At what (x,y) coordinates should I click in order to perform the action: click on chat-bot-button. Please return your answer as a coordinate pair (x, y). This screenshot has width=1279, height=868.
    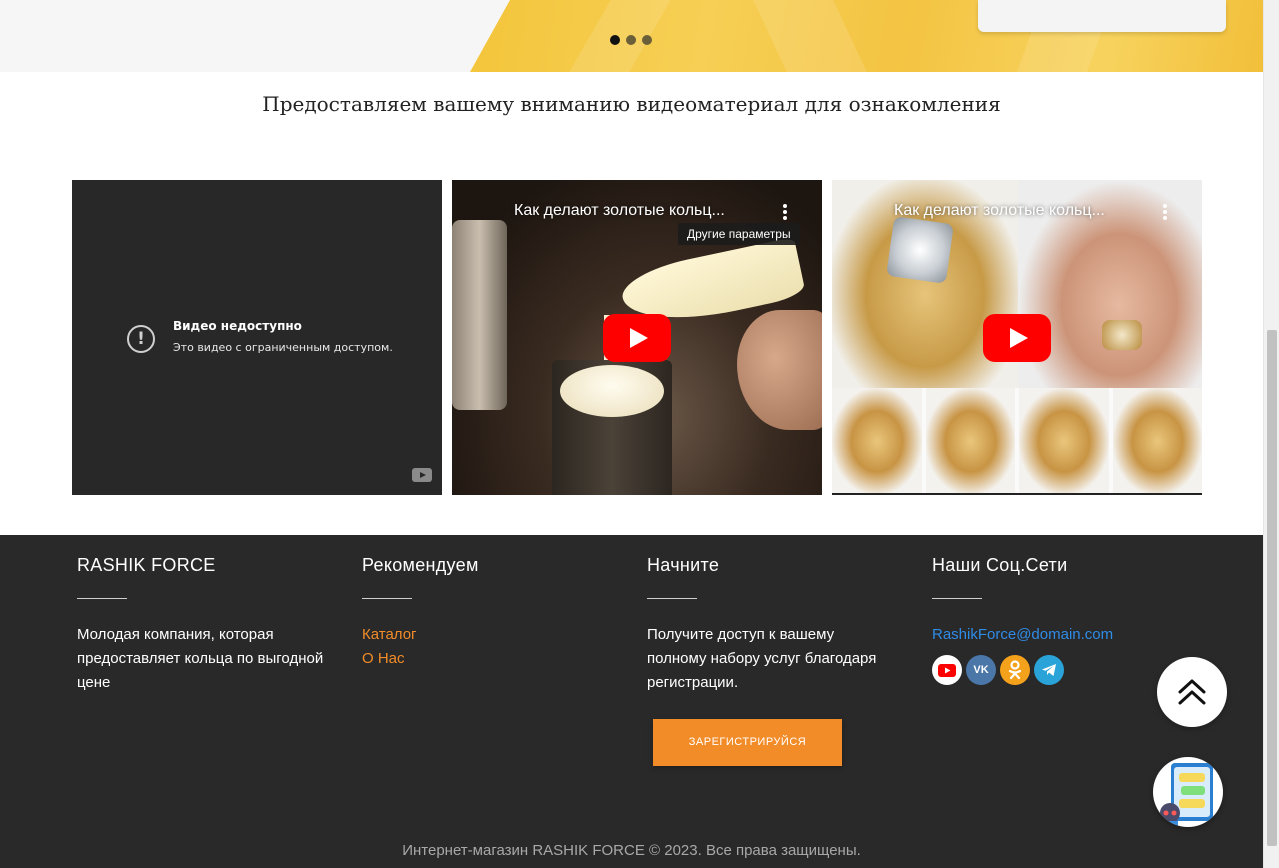
    Looking at the image, I should click on (1188, 792).